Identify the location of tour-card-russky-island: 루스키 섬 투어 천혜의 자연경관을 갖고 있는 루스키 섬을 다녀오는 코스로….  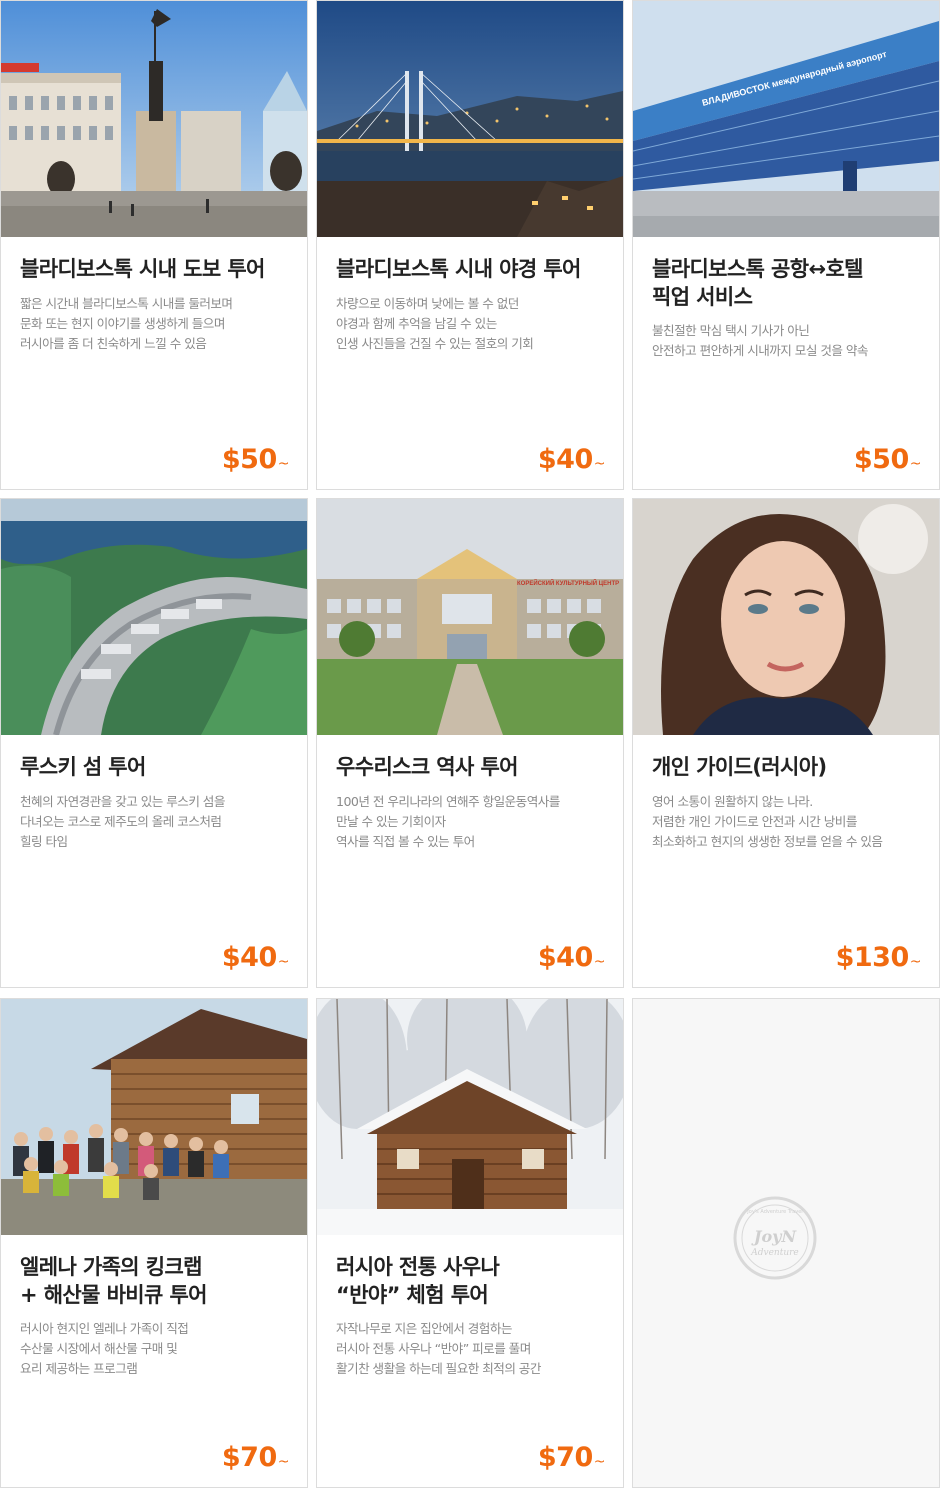
(154, 743).